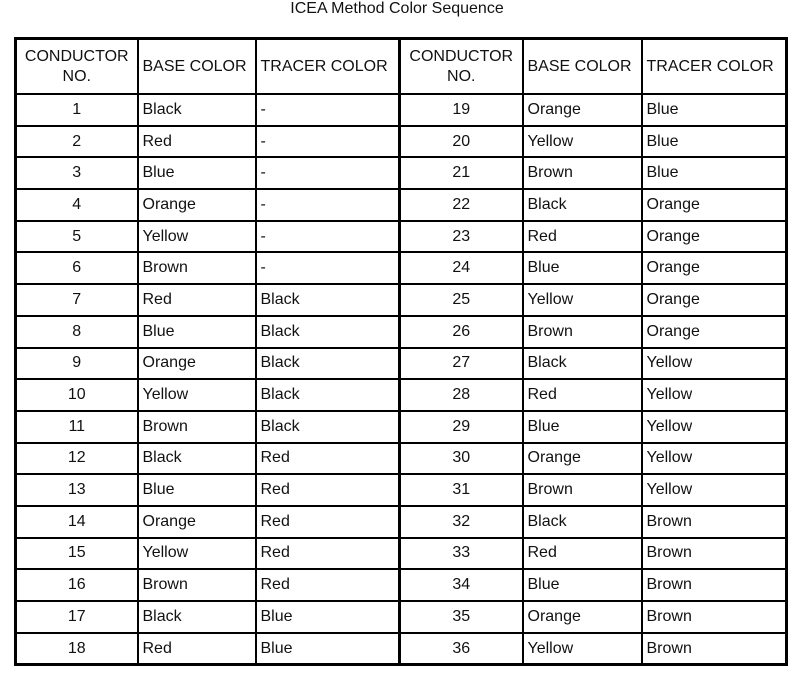 The height and width of the screenshot is (676, 794). What do you see at coordinates (461, 205) in the screenshot?
I see `conductor-no-cell: 22` at bounding box center [461, 205].